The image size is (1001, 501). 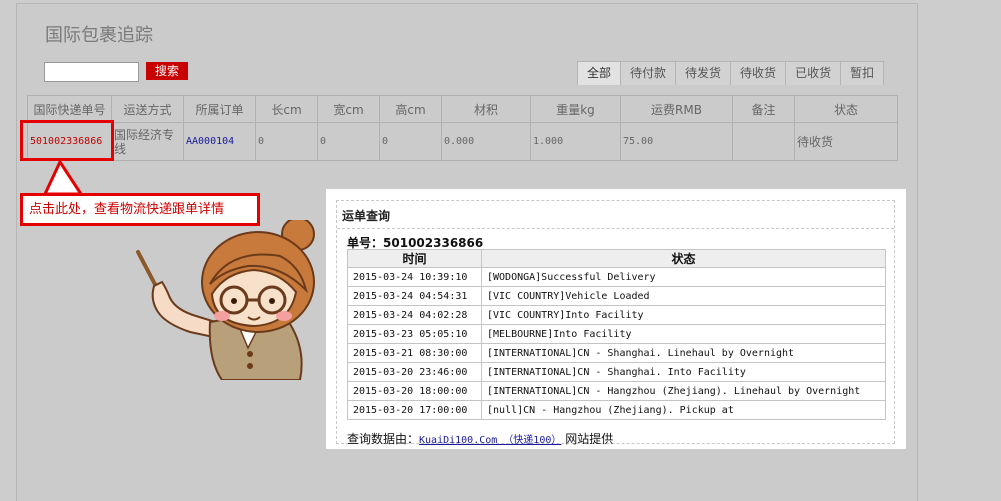 What do you see at coordinates (433, 243) in the screenshot?
I see `tracking-number-value: 501002336866` at bounding box center [433, 243].